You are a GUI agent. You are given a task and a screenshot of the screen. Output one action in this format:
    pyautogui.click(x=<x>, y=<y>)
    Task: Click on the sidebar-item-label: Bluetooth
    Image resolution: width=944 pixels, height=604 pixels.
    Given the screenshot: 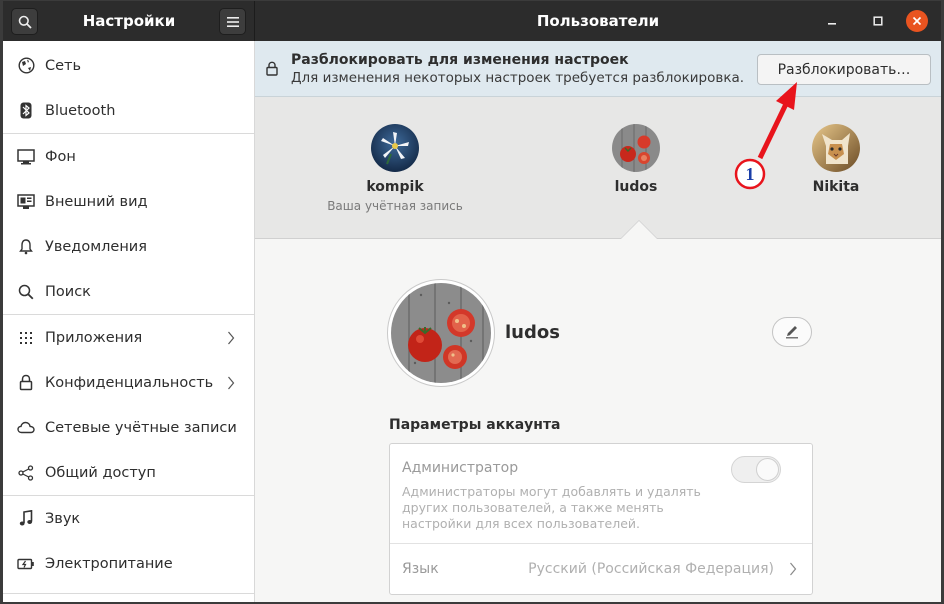 What is the action you would take?
    pyautogui.click(x=80, y=110)
    